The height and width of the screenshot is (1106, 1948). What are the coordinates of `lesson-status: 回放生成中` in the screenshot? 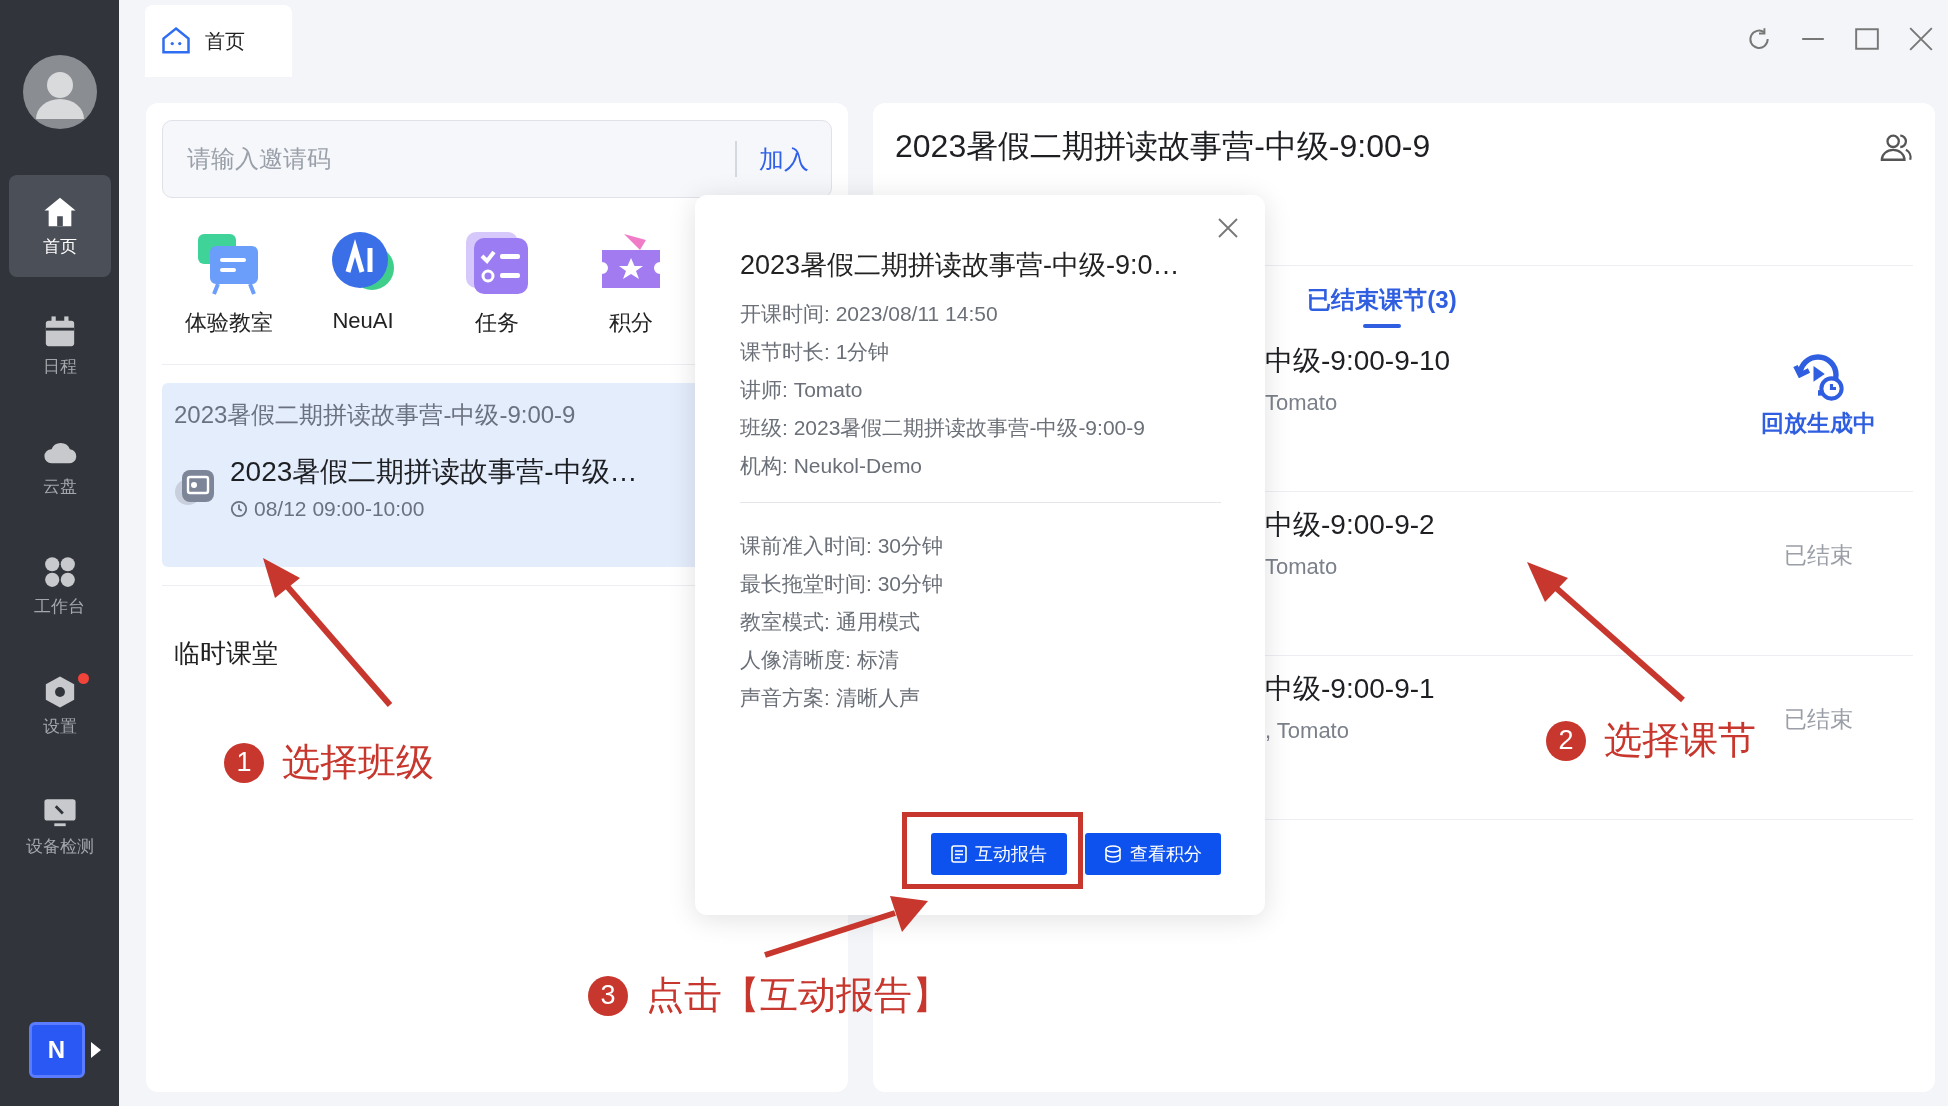 It's located at (1818, 423).